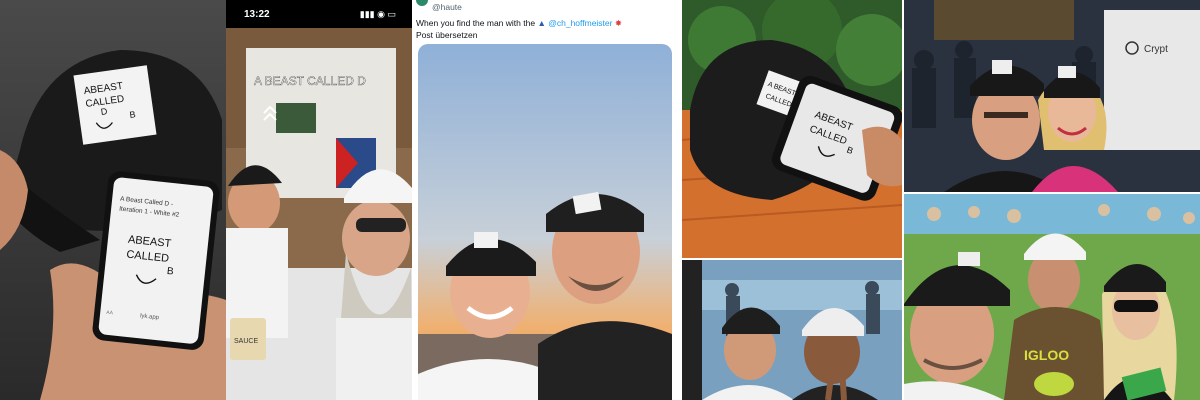 This screenshot has height=400, width=1200. What do you see at coordinates (310, 81) in the screenshot?
I see `story-title: A BEAST CALLED D` at bounding box center [310, 81].